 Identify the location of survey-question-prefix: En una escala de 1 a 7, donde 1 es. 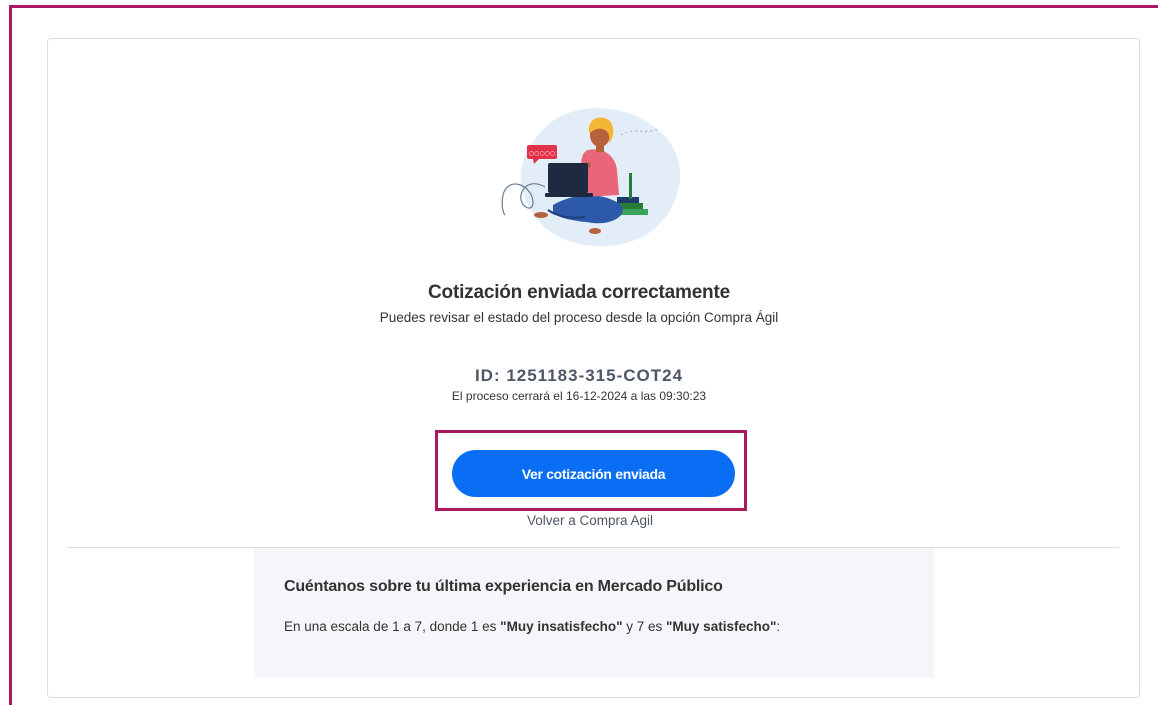
(392, 626).